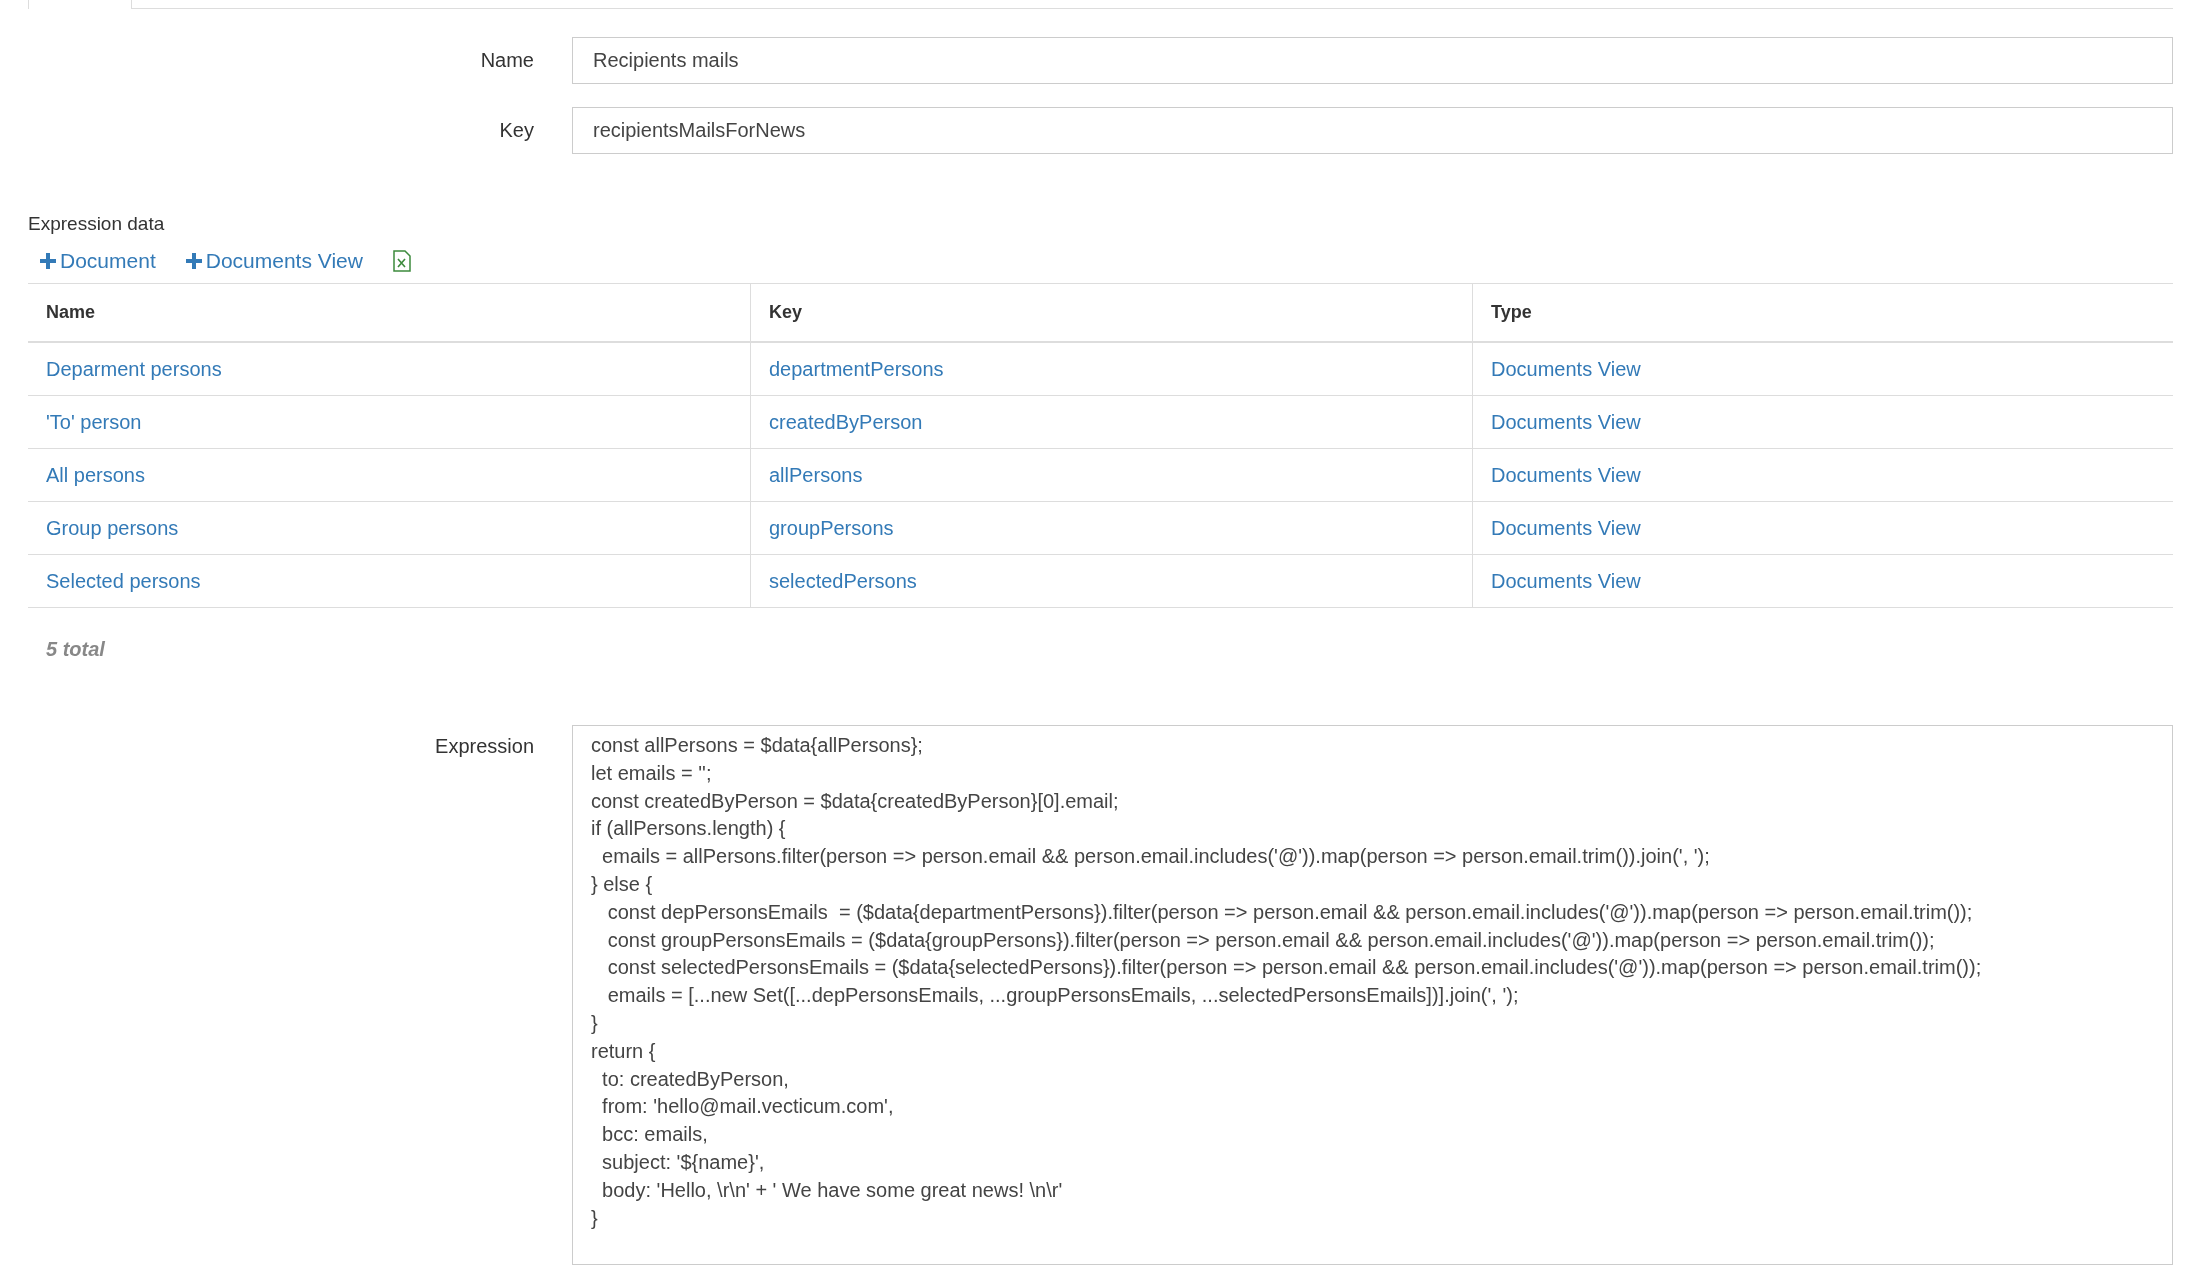 Image resolution: width=2193 pixels, height=1274 pixels. I want to click on table-link: selectedPersons, so click(1111, 581).